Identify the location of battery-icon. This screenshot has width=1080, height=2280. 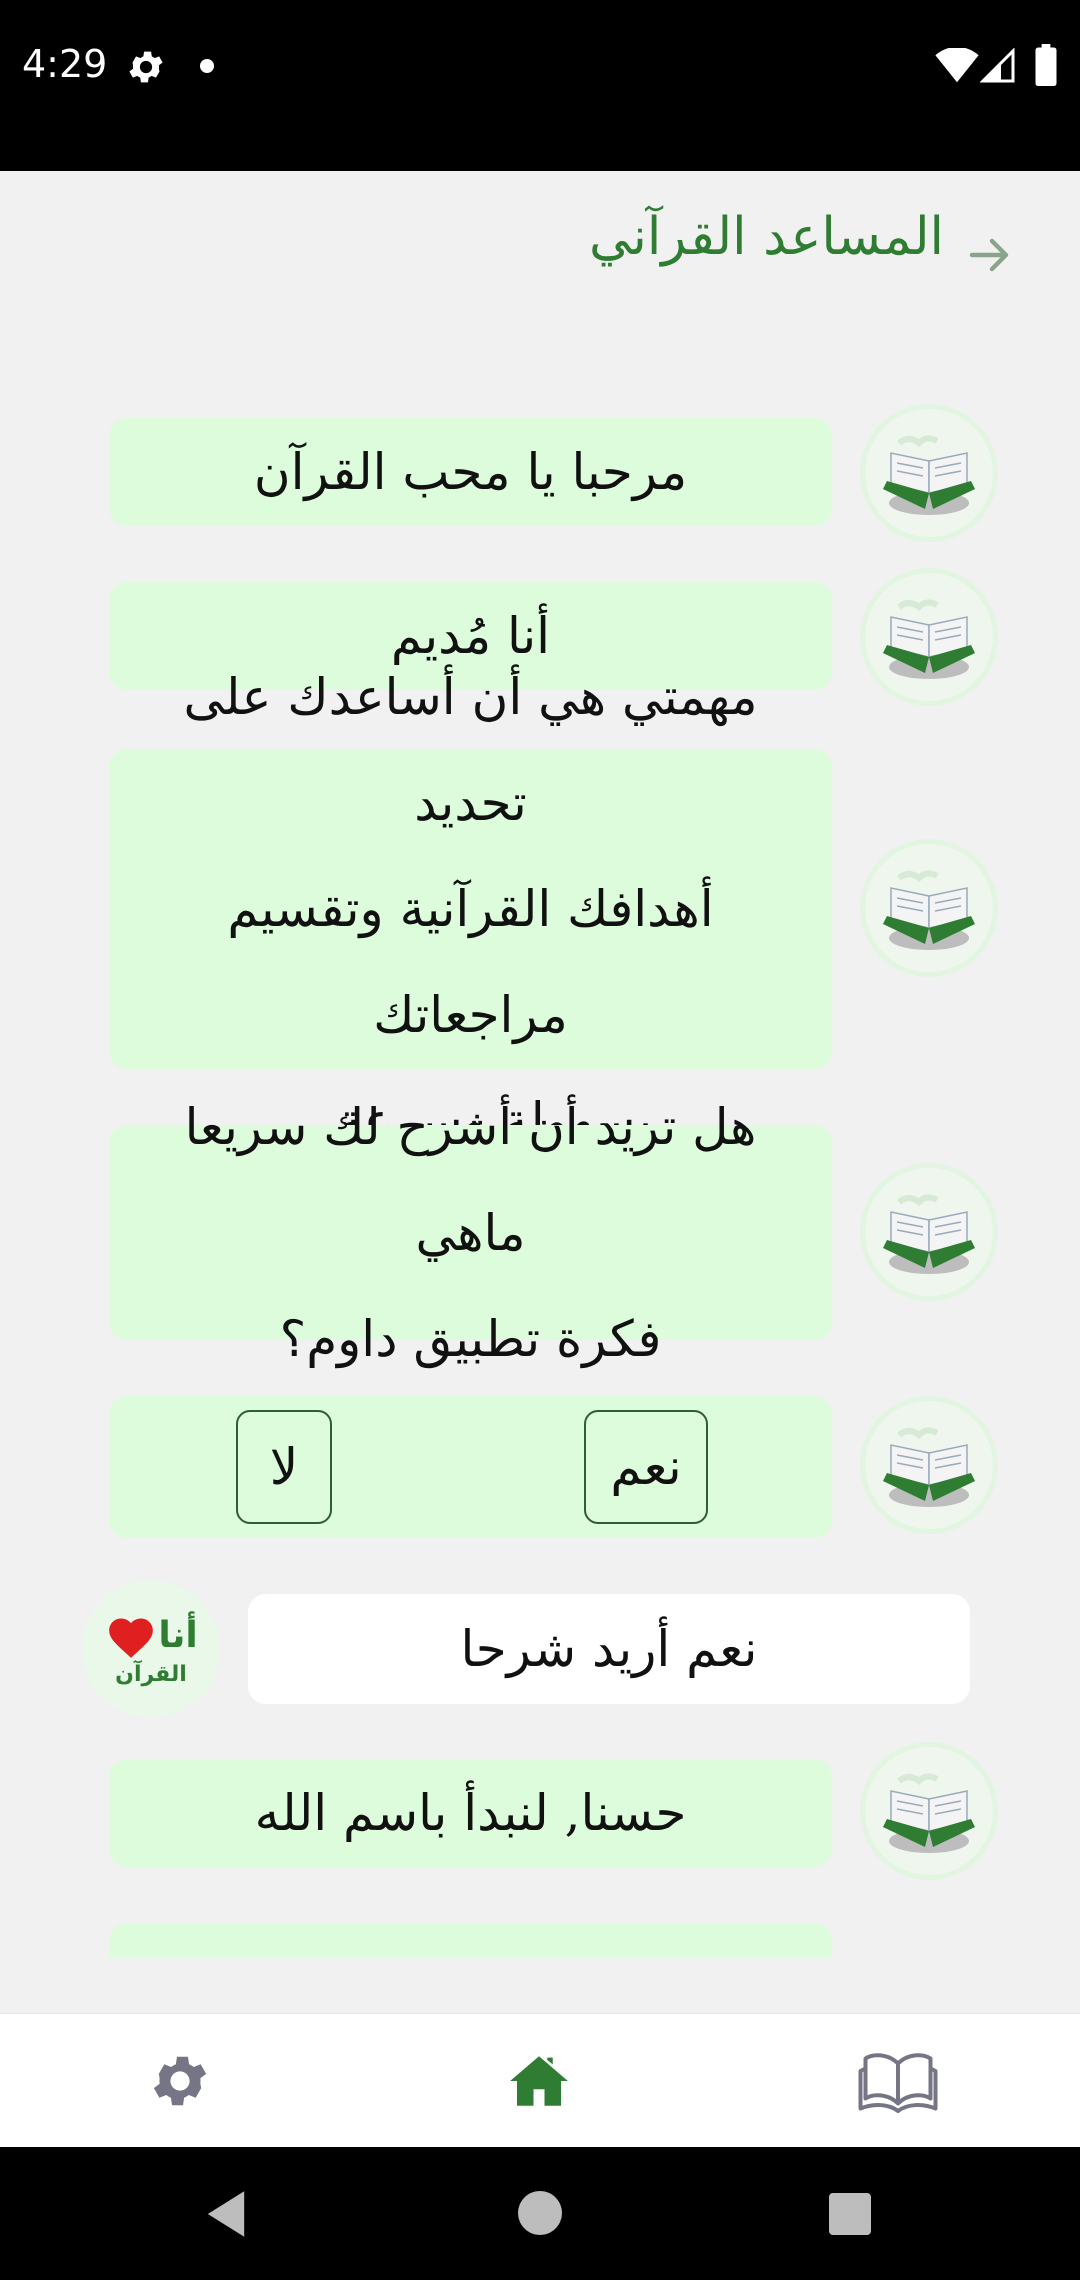
(1046, 65).